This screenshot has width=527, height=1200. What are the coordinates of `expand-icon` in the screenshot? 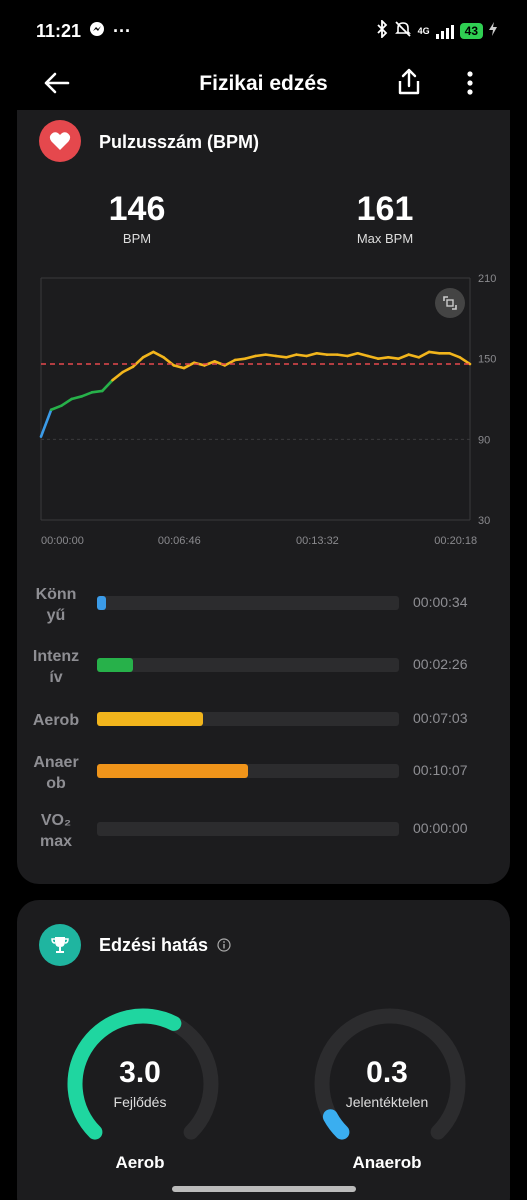 It's located at (450, 303).